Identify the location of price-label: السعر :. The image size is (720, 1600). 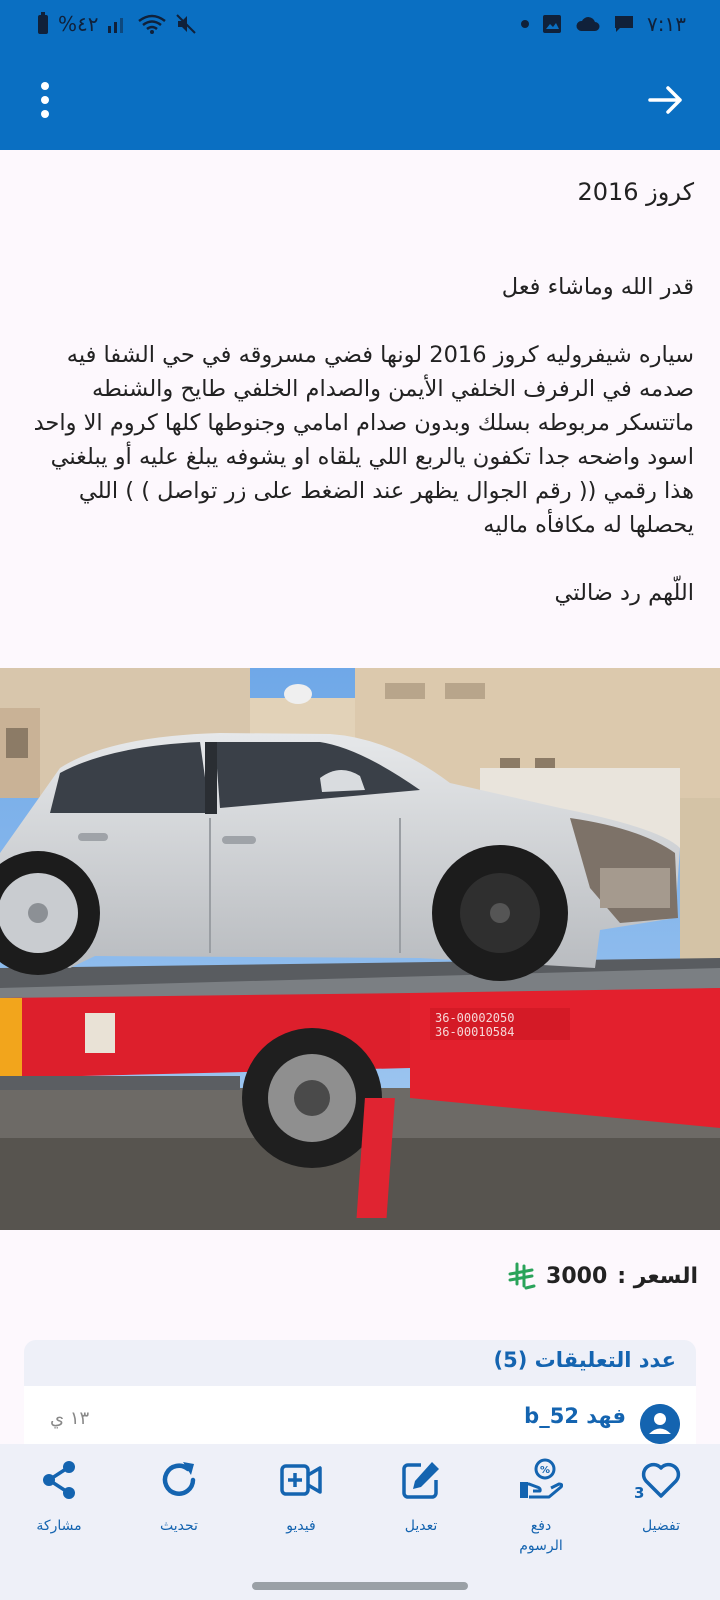
(657, 1276).